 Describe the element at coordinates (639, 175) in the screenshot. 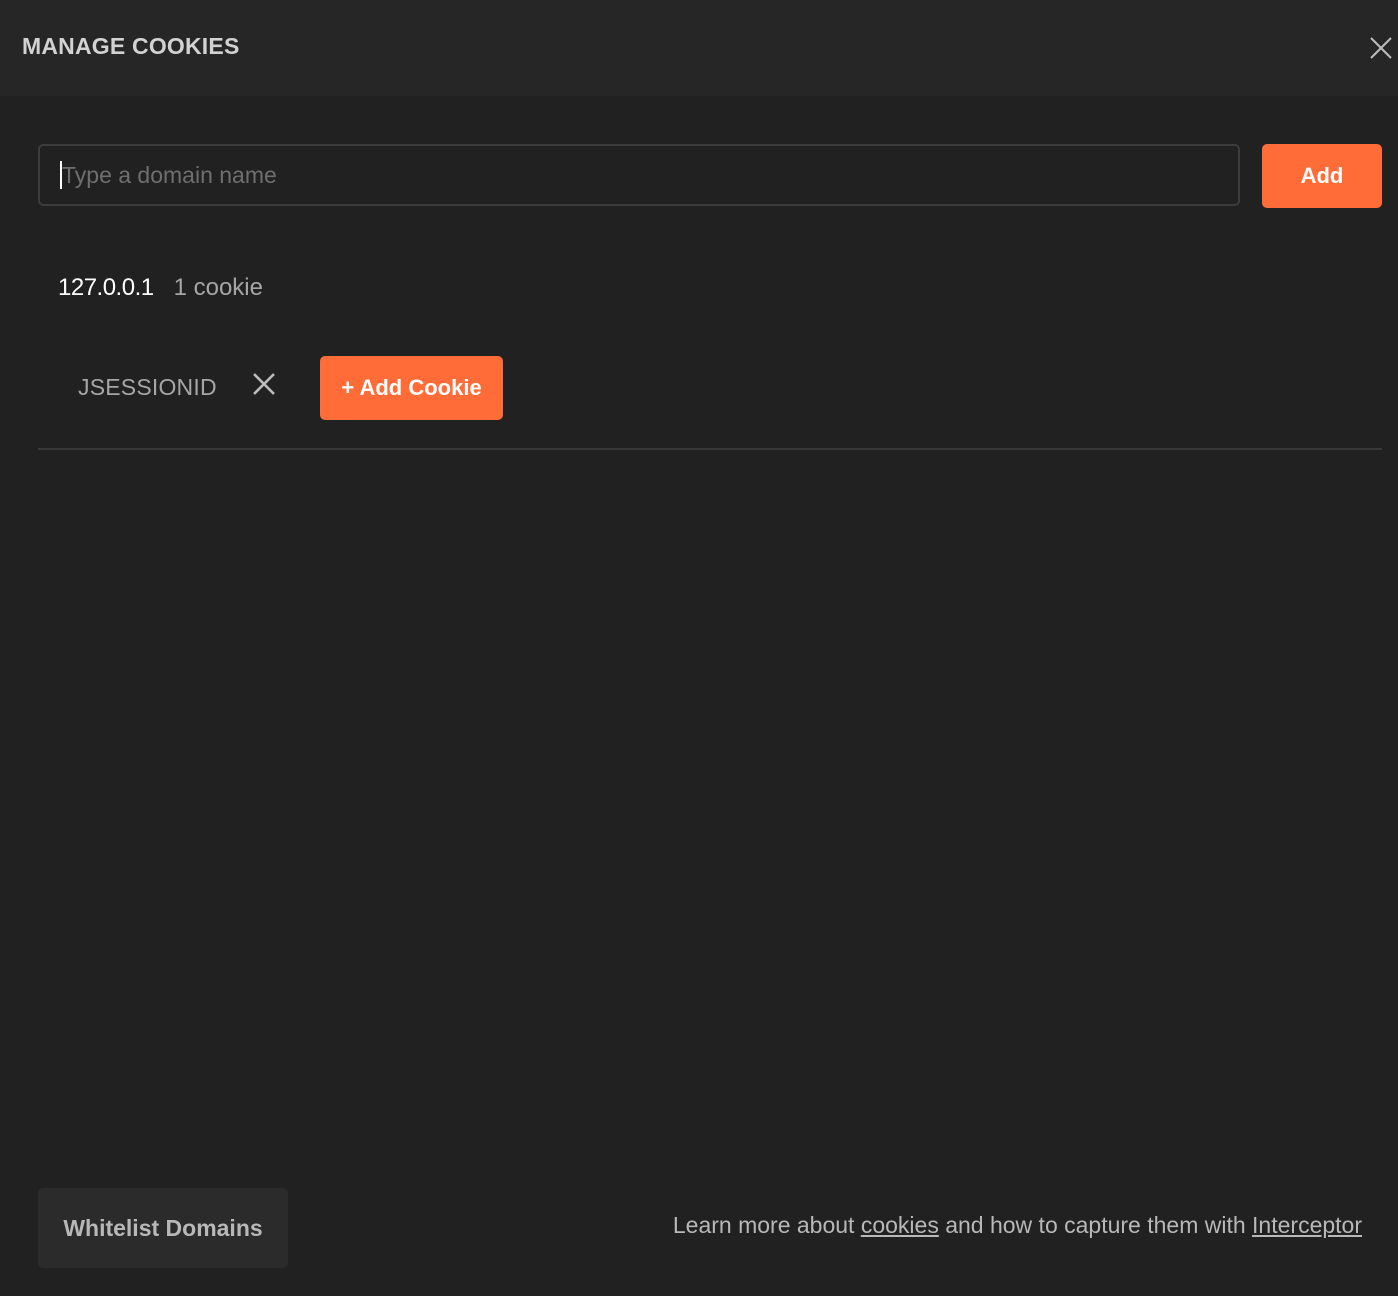

I see `domain-name-input` at that location.